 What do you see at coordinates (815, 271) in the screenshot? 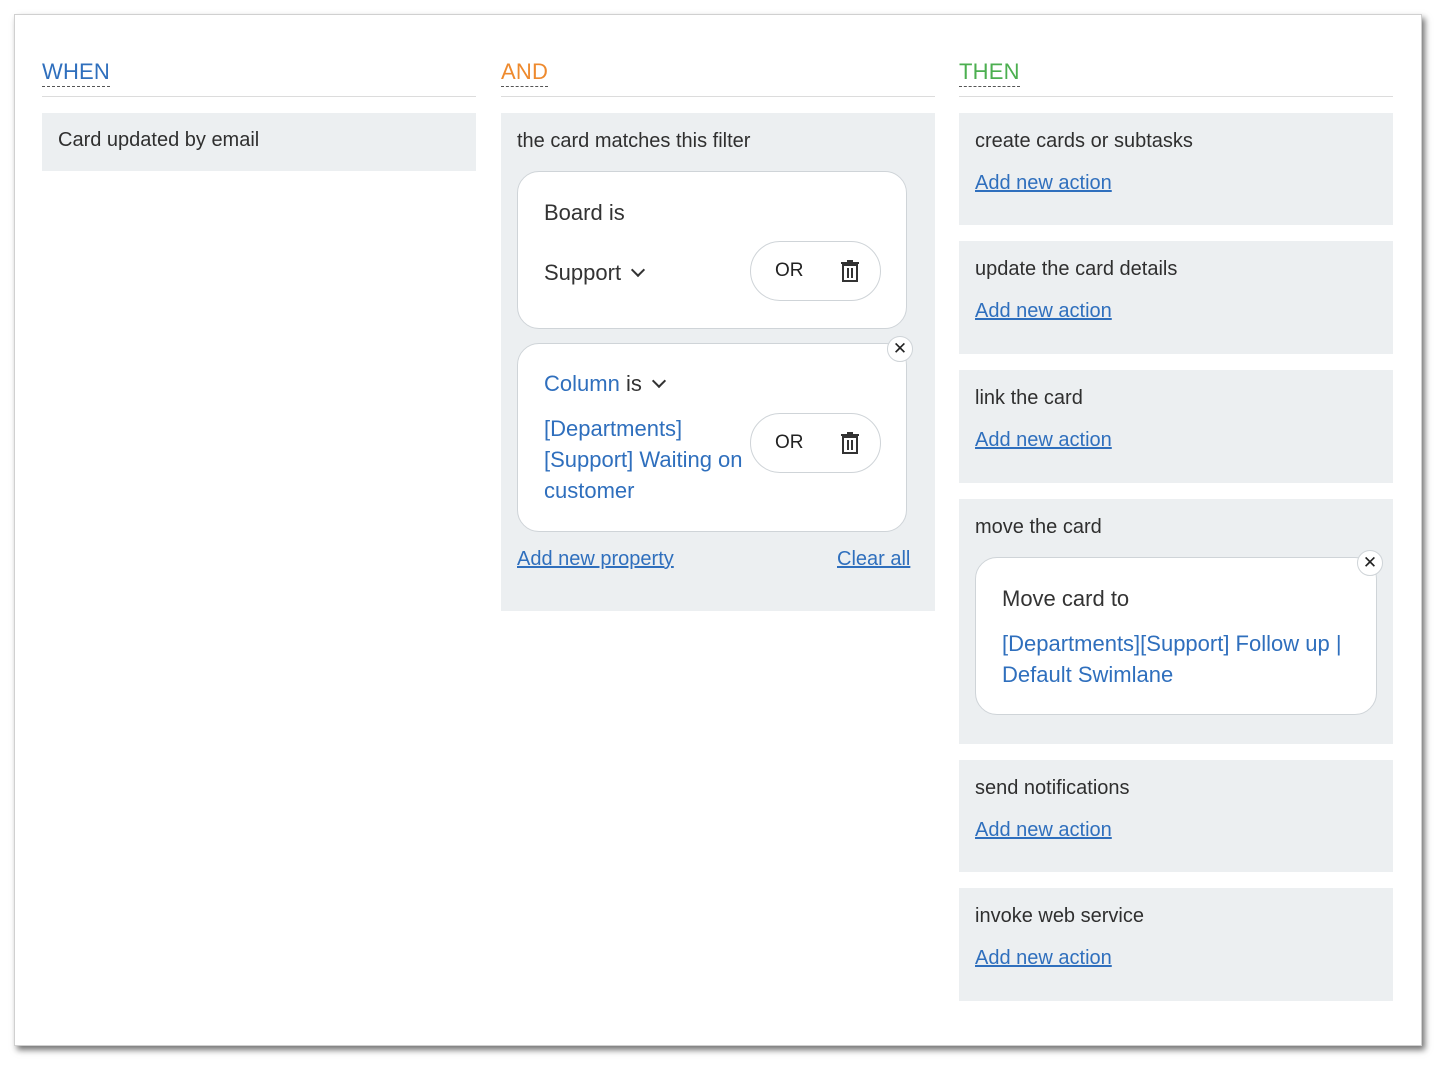
I see `filter-board-or-pill: OR` at bounding box center [815, 271].